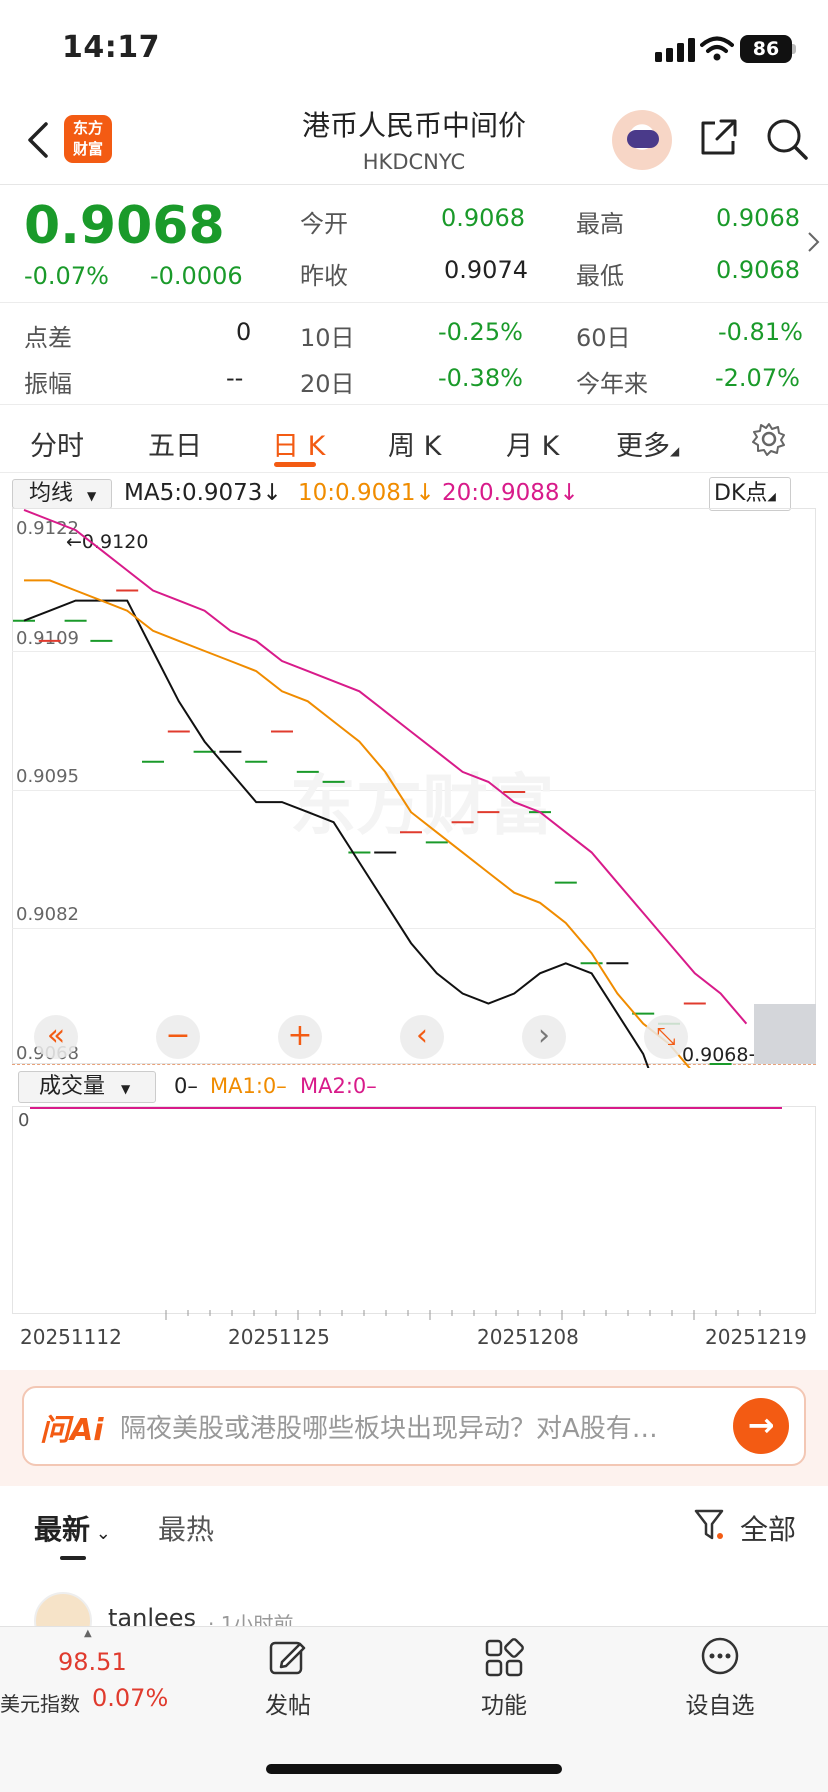  Describe the element at coordinates (787, 139) in the screenshot. I see `search-icon` at that location.